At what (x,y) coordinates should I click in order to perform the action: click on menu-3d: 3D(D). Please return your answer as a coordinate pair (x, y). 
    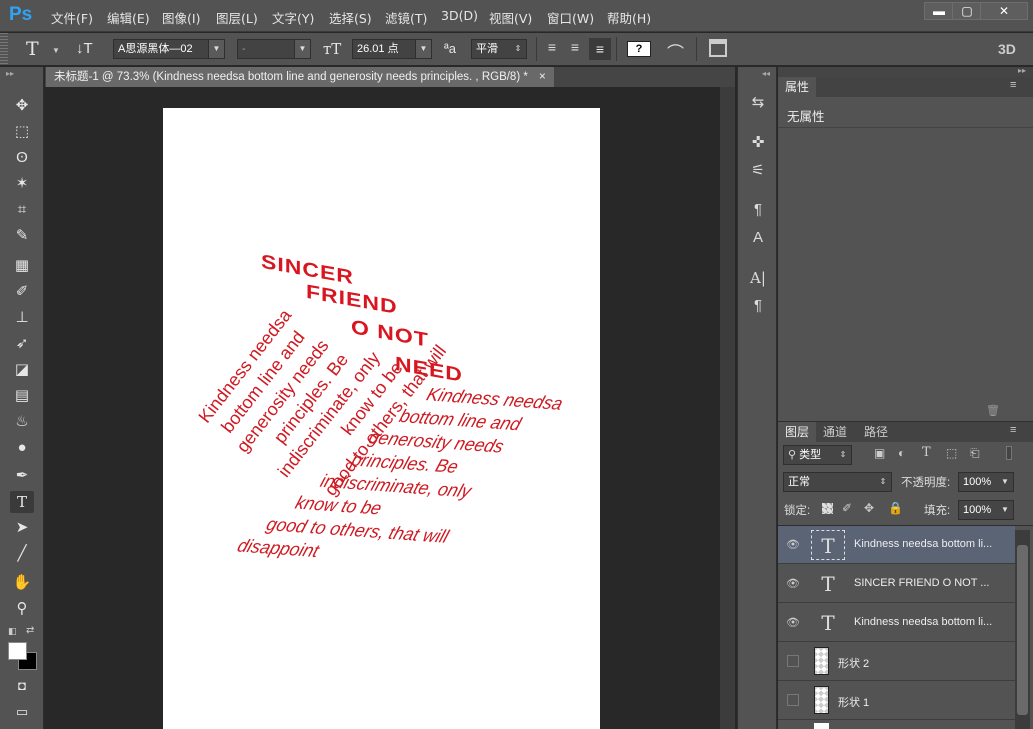
    Looking at the image, I should click on (459, 15).